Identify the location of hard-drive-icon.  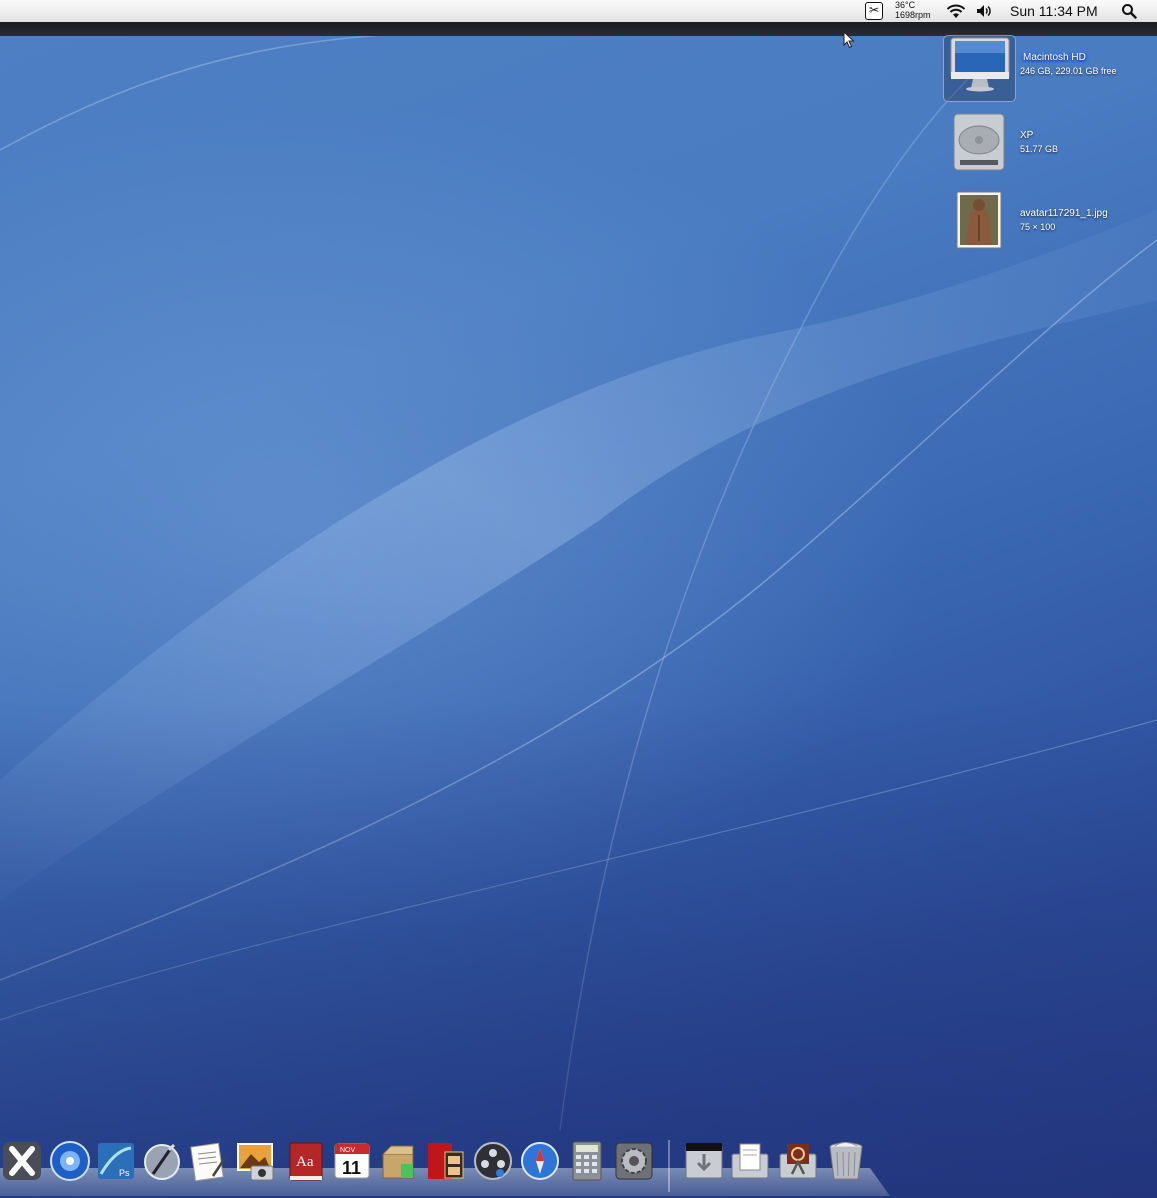
(979, 142).